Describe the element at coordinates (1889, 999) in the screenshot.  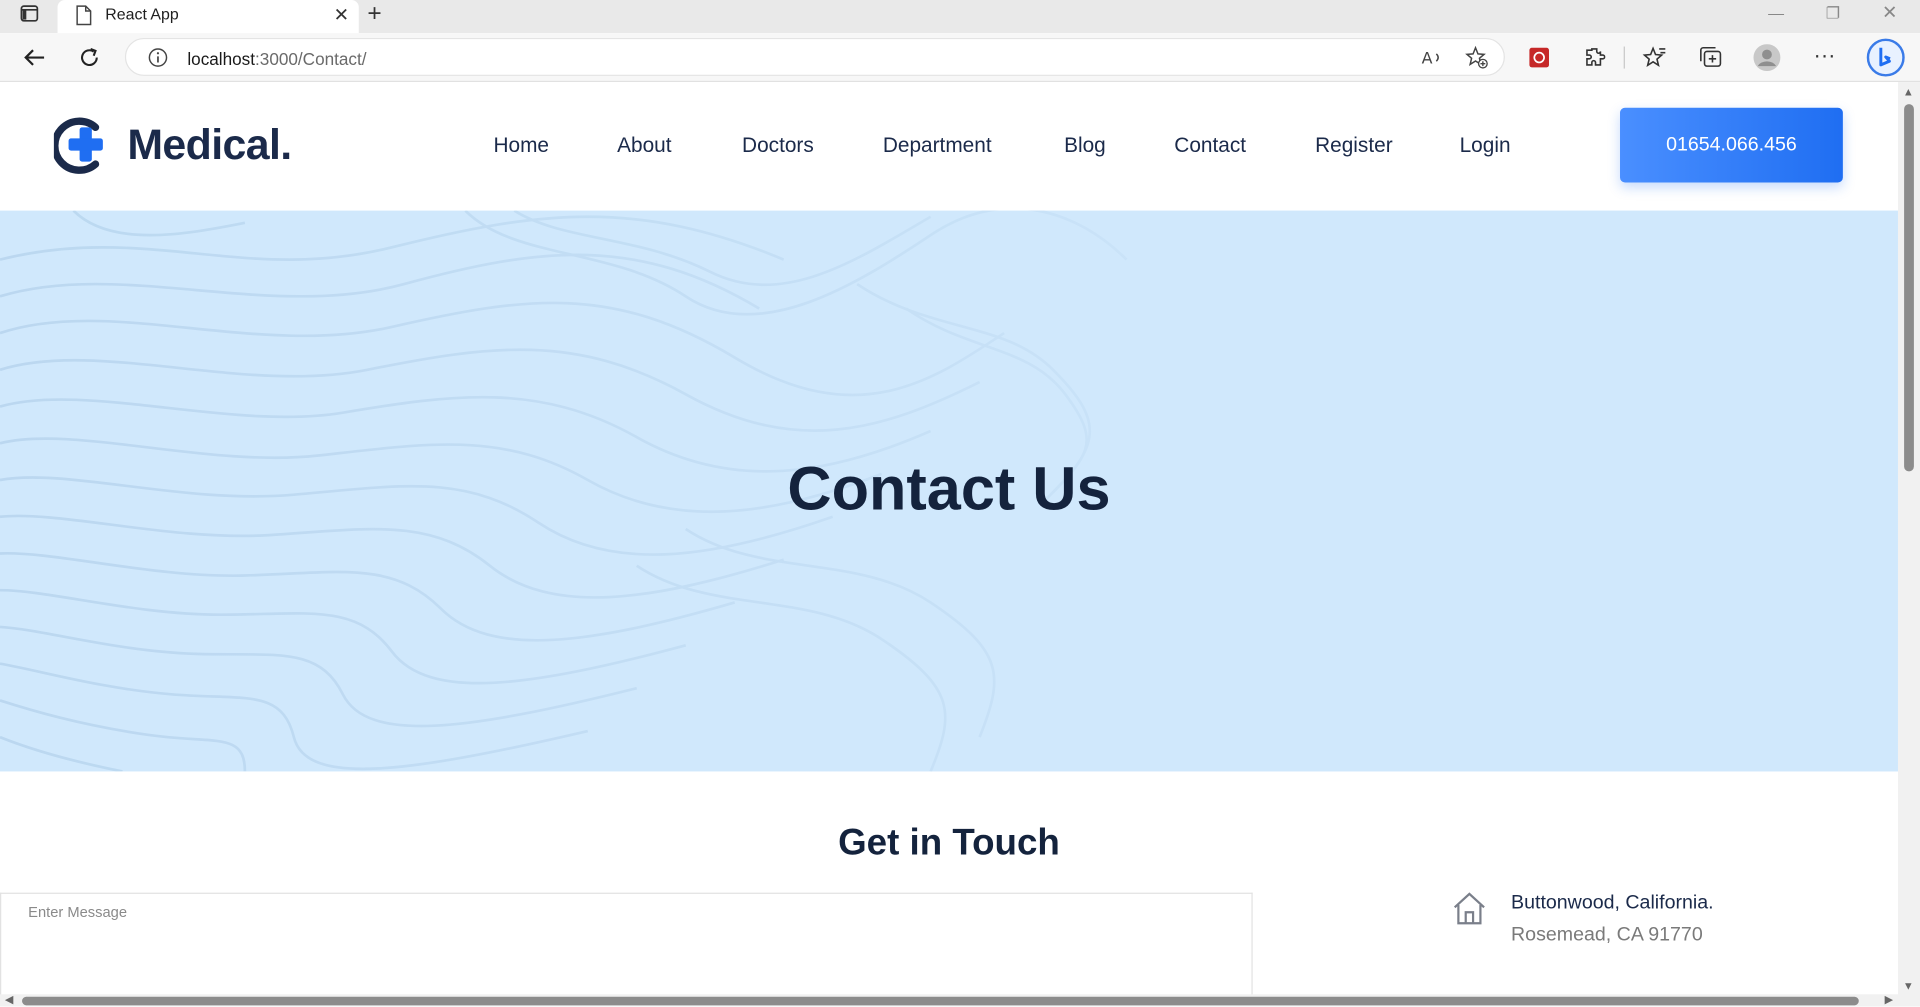
I see `scroll-right-icon: ▶` at that location.